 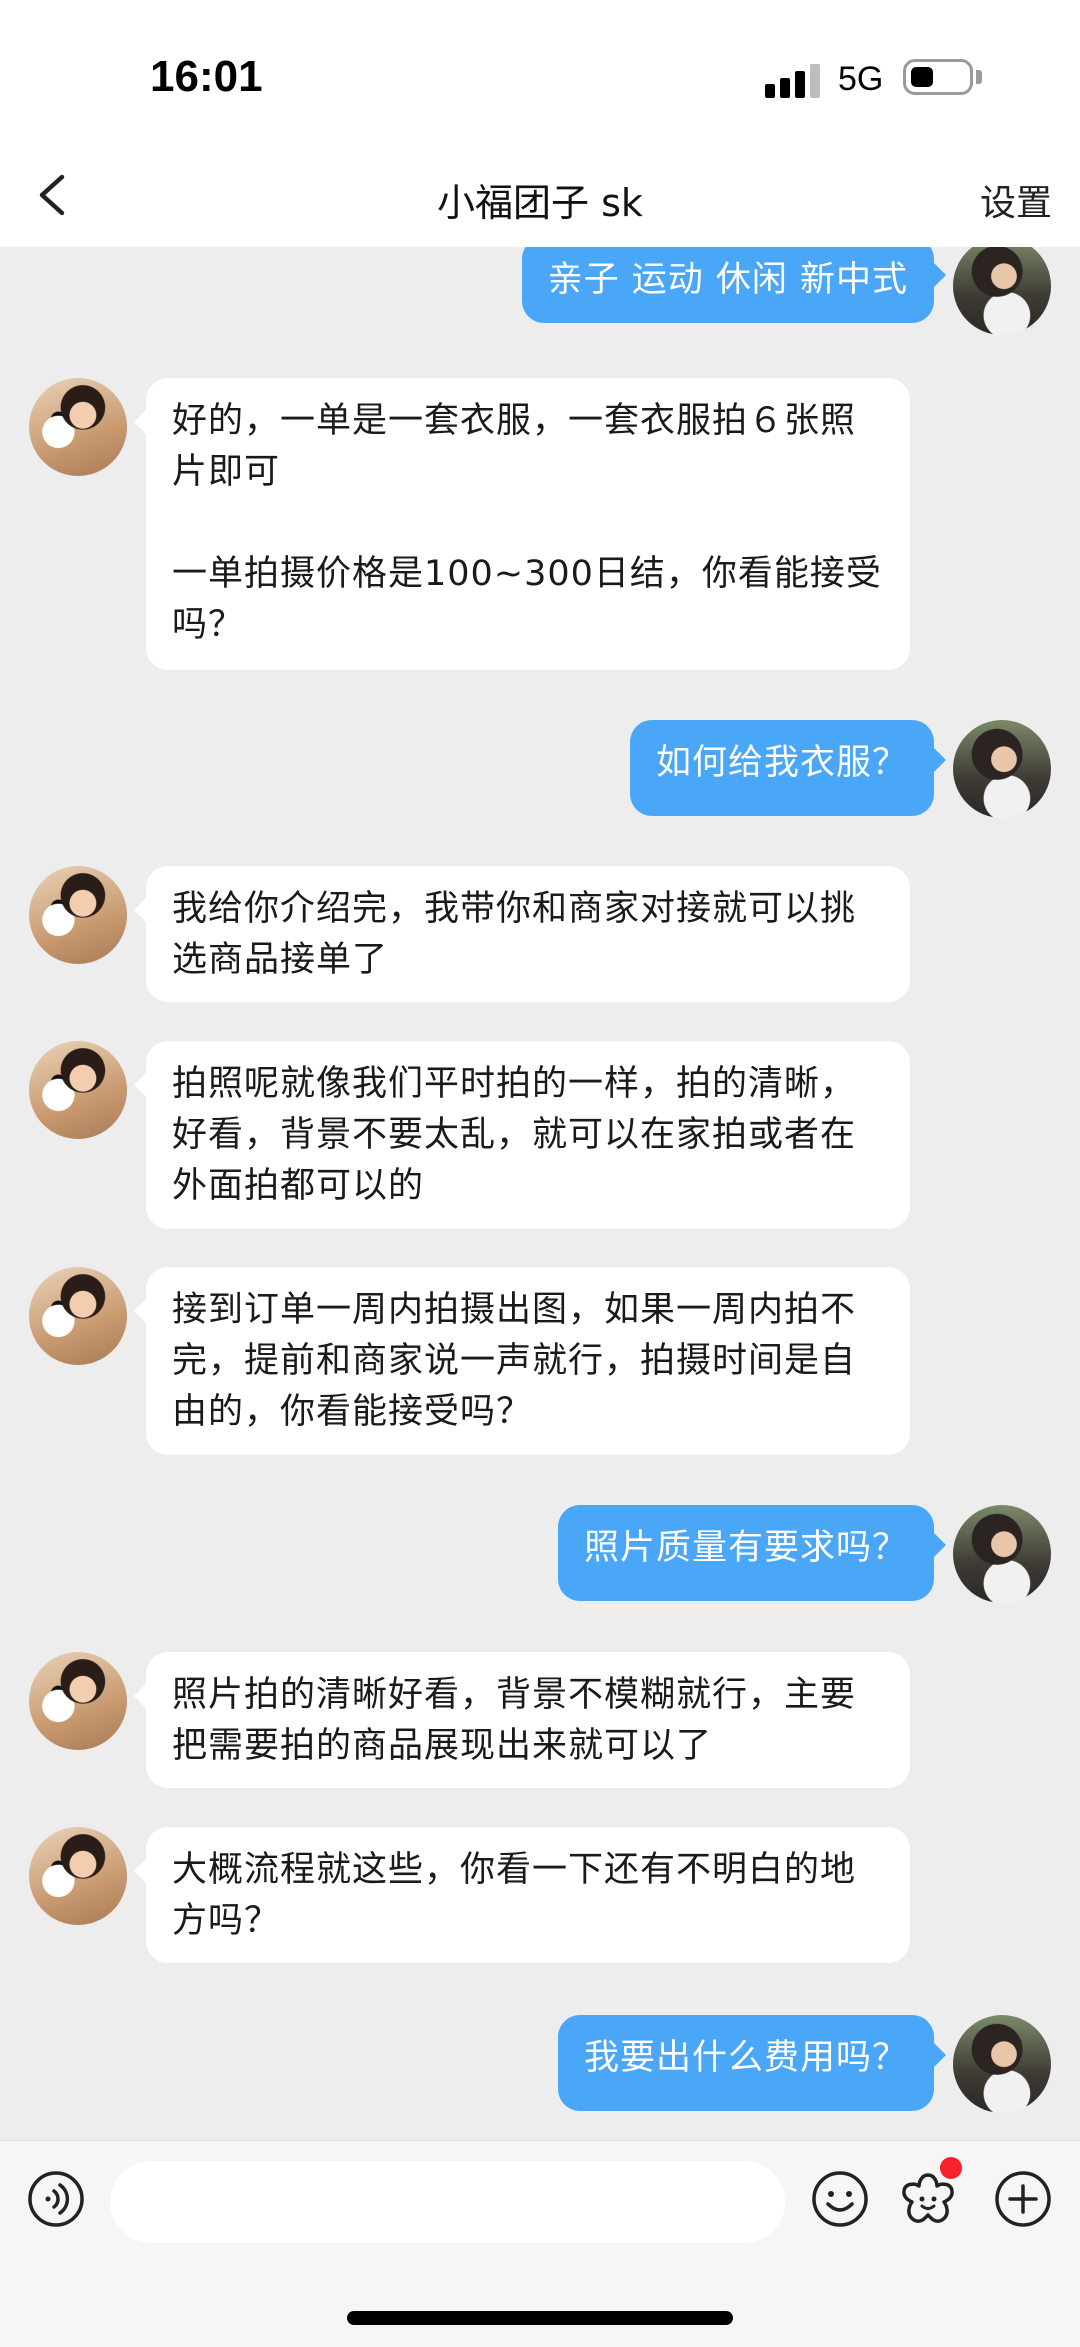 What do you see at coordinates (938, 77) in the screenshot?
I see `battery-icon` at bounding box center [938, 77].